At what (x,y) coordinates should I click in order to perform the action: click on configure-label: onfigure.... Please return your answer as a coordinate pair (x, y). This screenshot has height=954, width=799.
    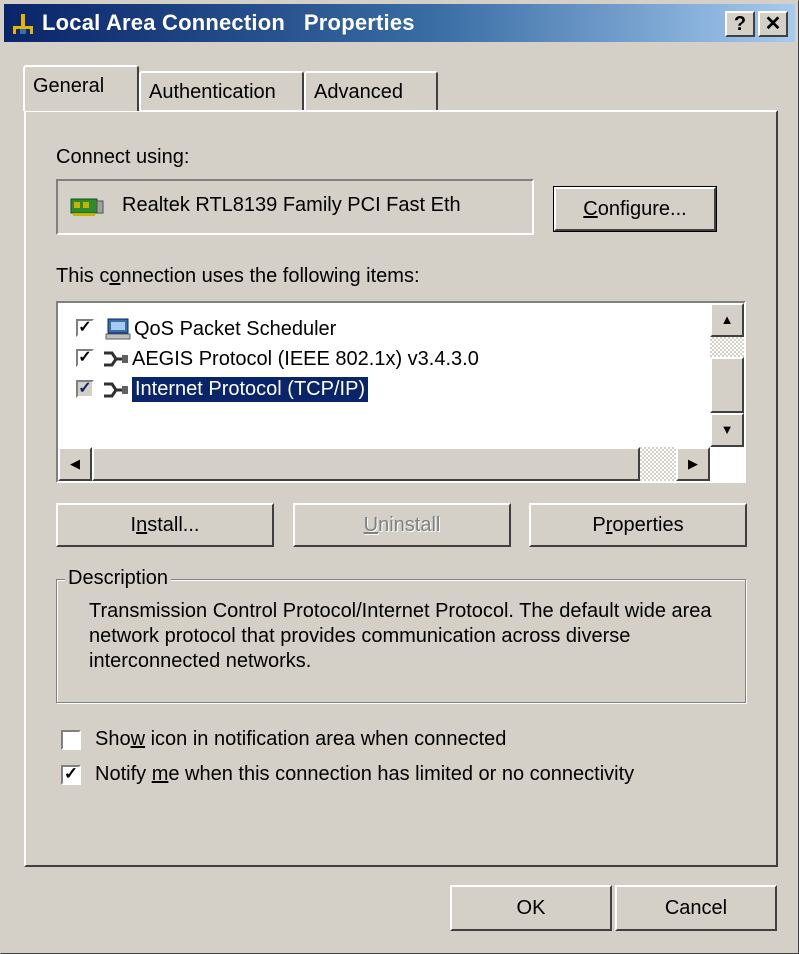
    Looking at the image, I should click on (642, 209).